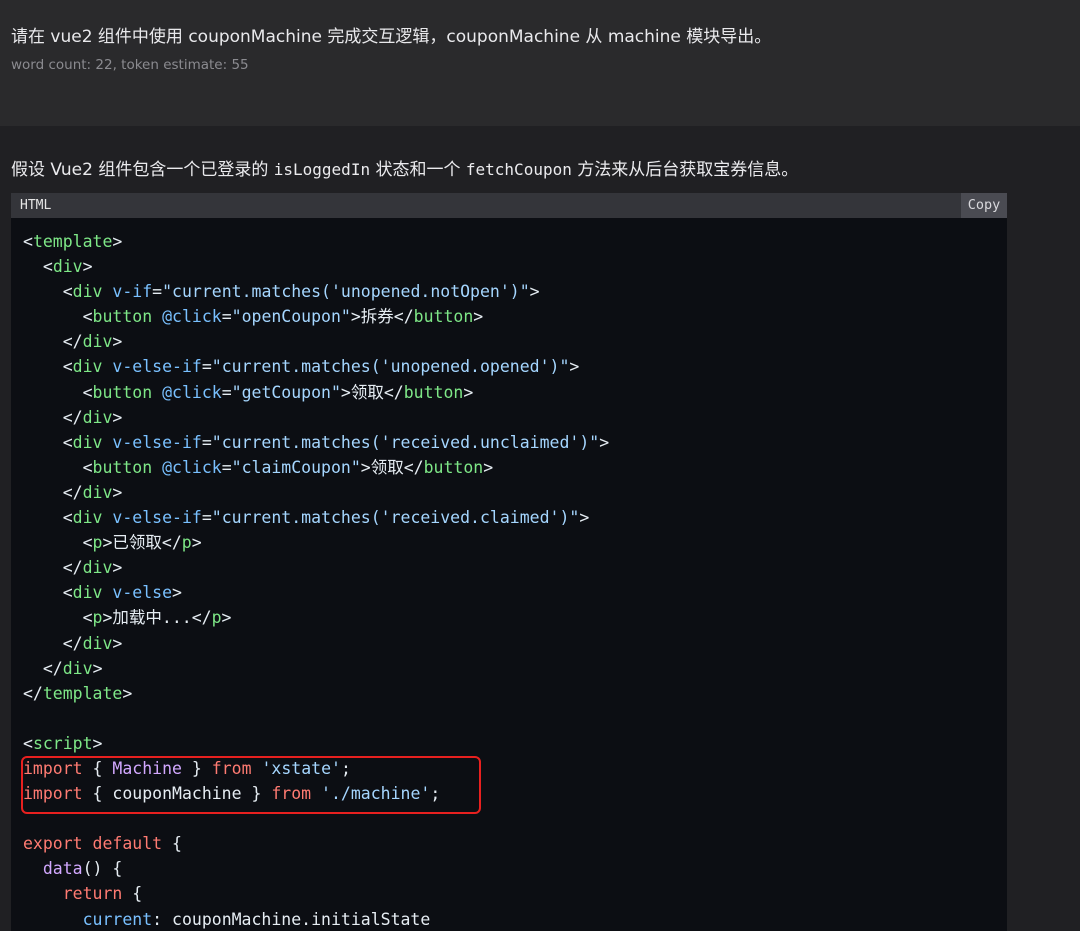 Image resolution: width=1080 pixels, height=931 pixels. I want to click on code-token: "current.matches('received.unclaimed')", so click(405, 442).